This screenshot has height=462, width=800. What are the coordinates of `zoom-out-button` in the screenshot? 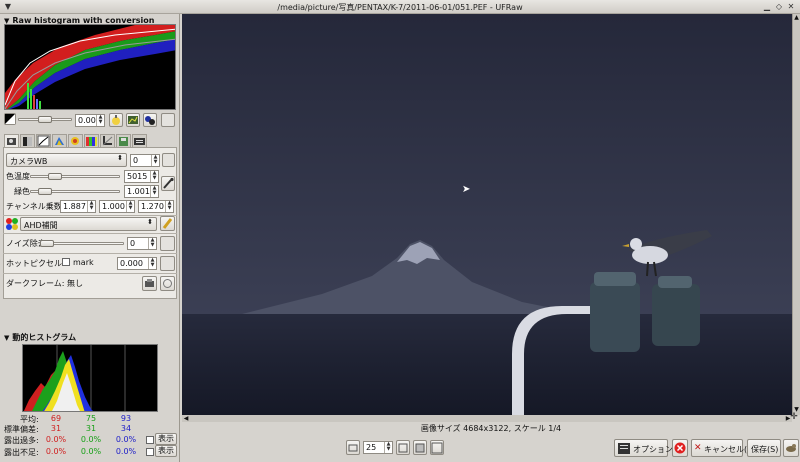 It's located at (353, 447).